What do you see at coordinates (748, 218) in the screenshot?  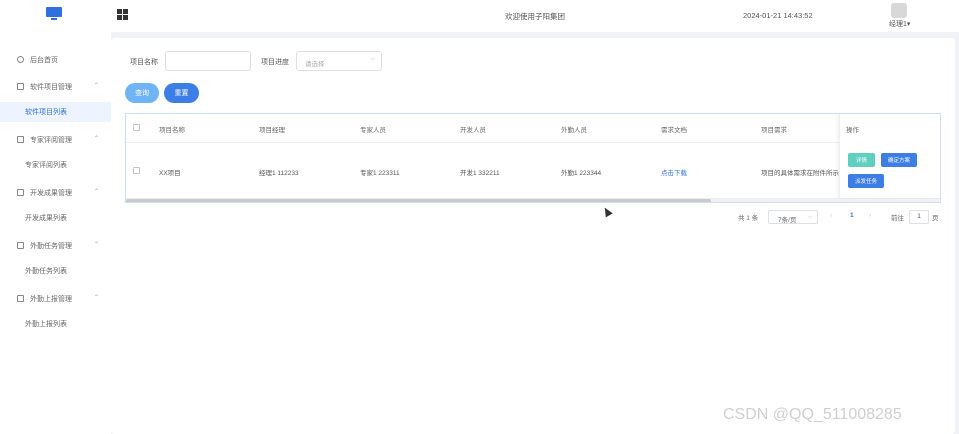 I see `pagination-total: 共 1 条` at bounding box center [748, 218].